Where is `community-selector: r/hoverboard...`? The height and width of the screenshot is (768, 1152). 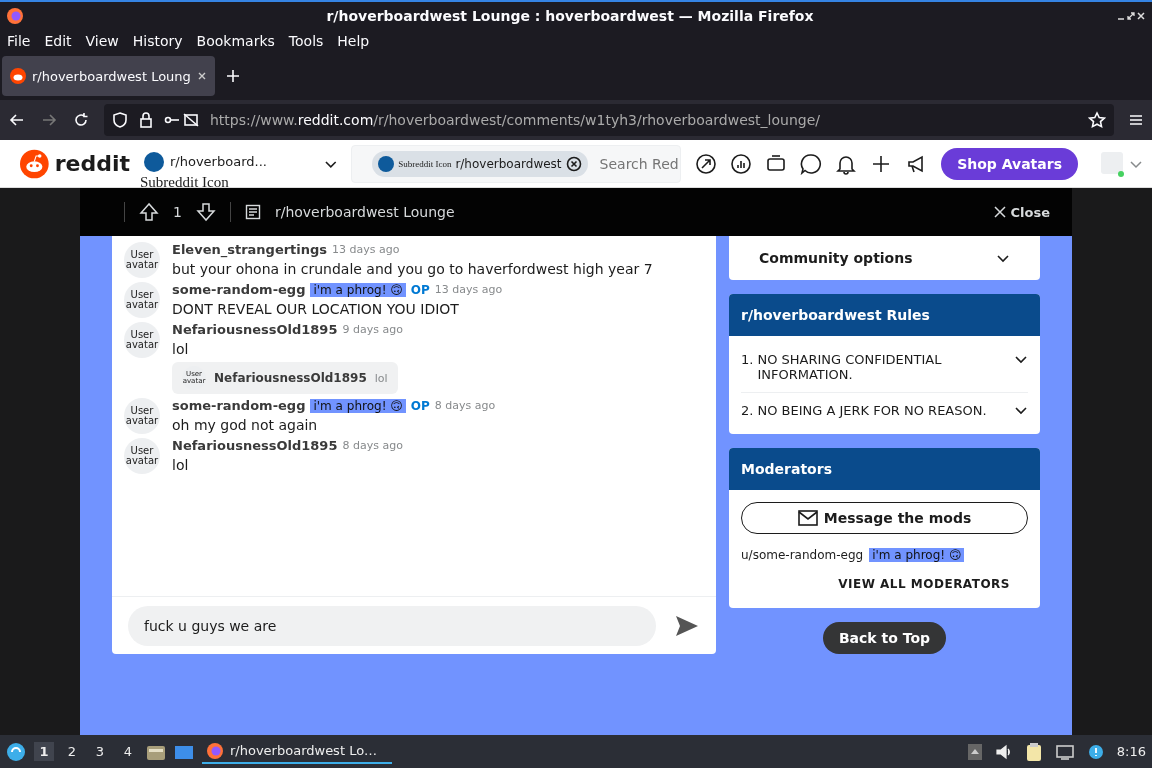 community-selector: r/hoverboard... is located at coordinates (208, 161).